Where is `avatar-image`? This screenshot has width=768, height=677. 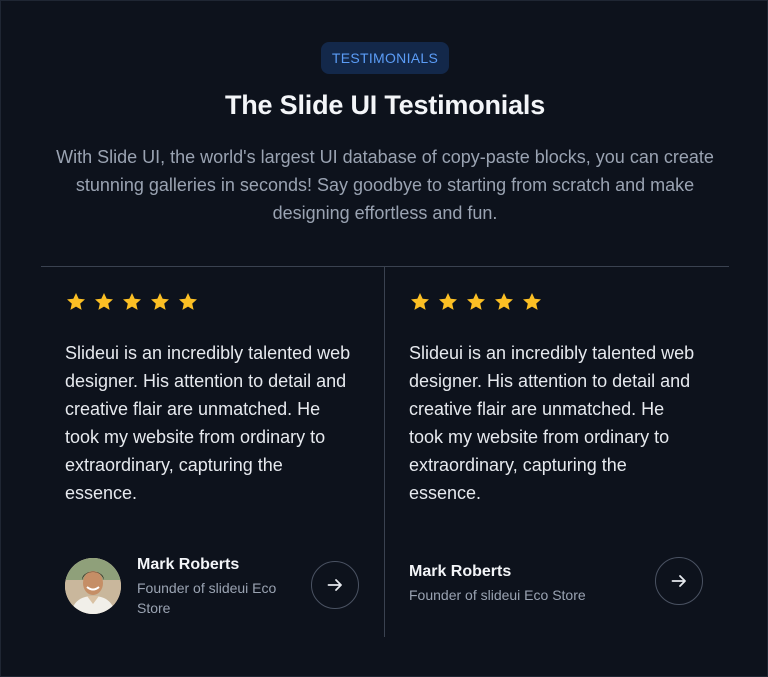
avatar-image is located at coordinates (93, 586).